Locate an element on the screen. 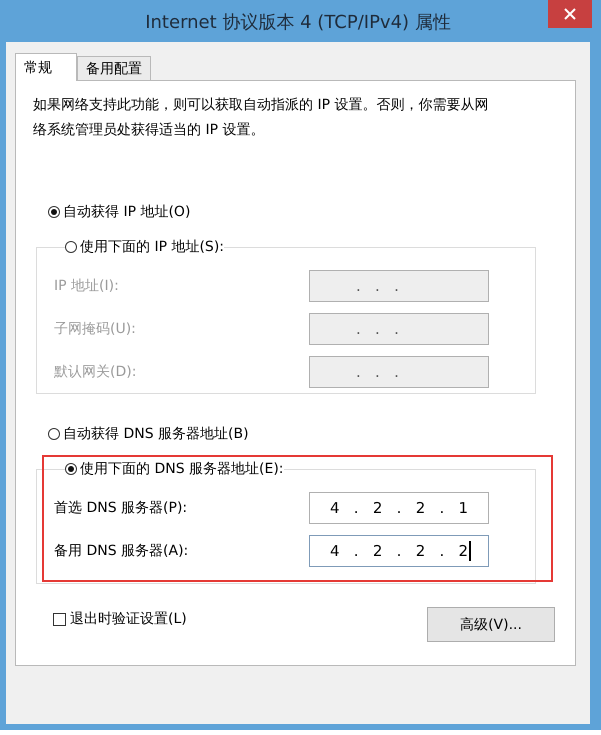 The width and height of the screenshot is (601, 735). field-label: 子网掩码(U): is located at coordinates (95, 329).